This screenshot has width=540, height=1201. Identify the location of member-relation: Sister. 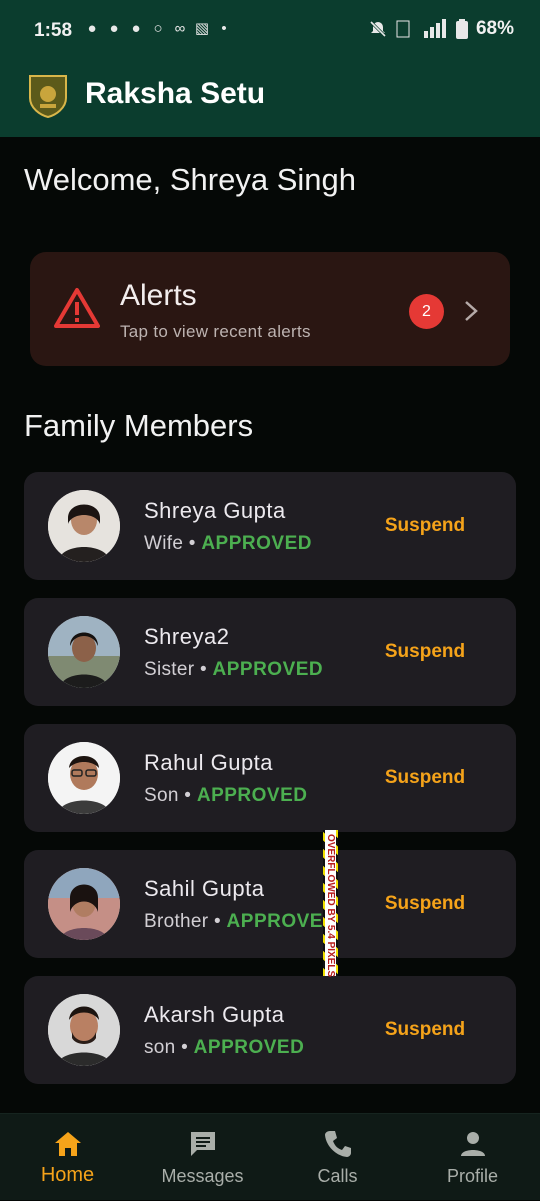
(169, 669).